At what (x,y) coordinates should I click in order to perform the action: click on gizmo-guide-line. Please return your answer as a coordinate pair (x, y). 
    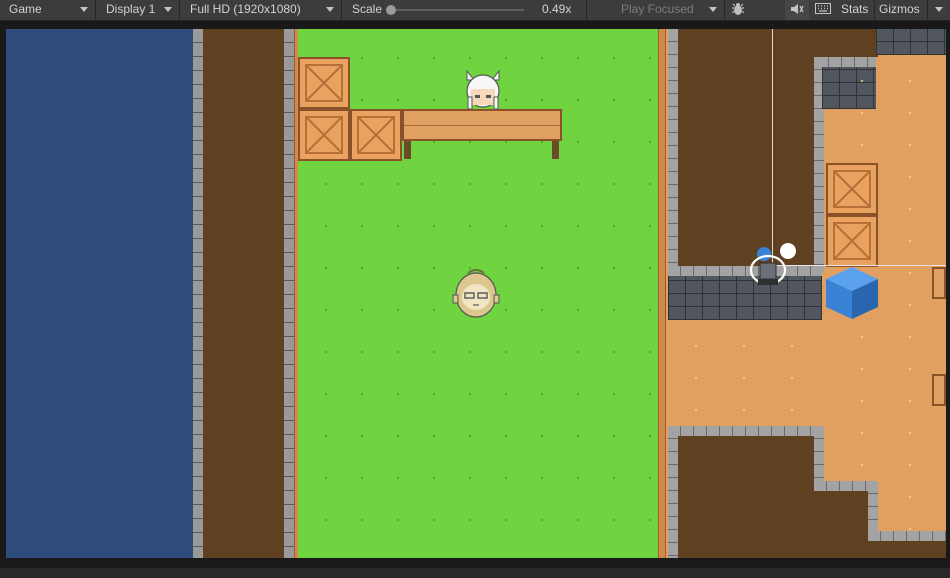
    Looking at the image, I should click on (772, 151).